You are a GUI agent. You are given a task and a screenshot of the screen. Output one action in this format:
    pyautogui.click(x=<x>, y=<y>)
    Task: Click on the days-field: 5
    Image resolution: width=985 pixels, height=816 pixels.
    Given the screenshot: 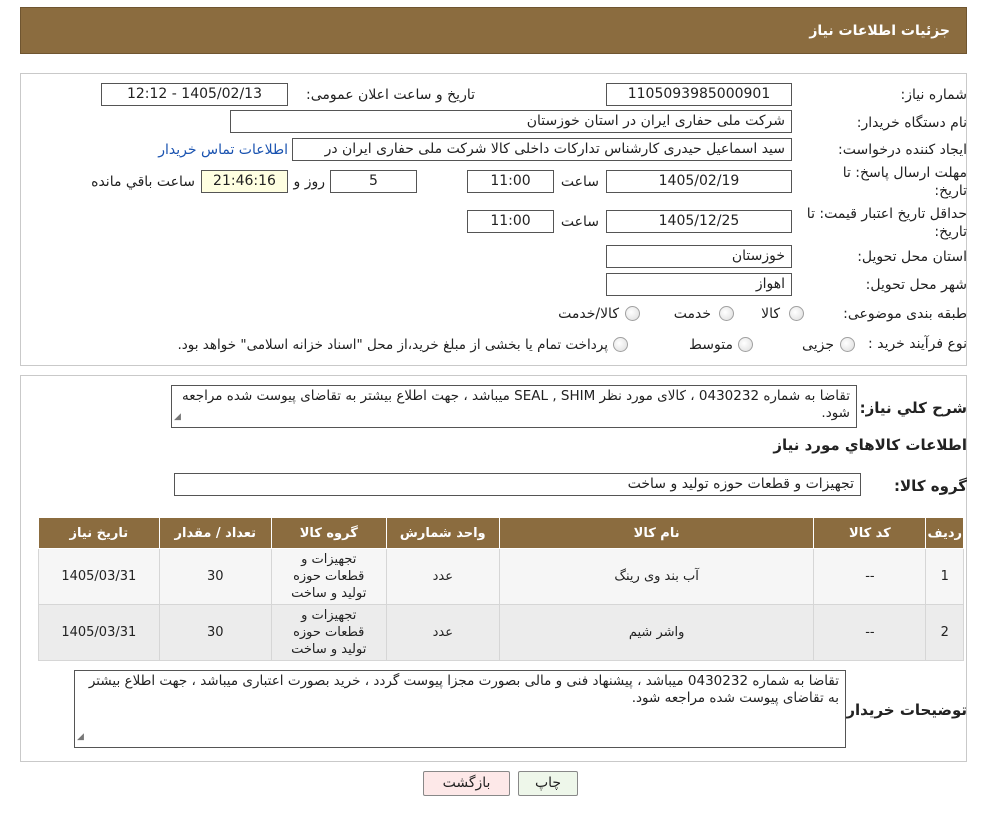 What is the action you would take?
    pyautogui.click(x=373, y=181)
    